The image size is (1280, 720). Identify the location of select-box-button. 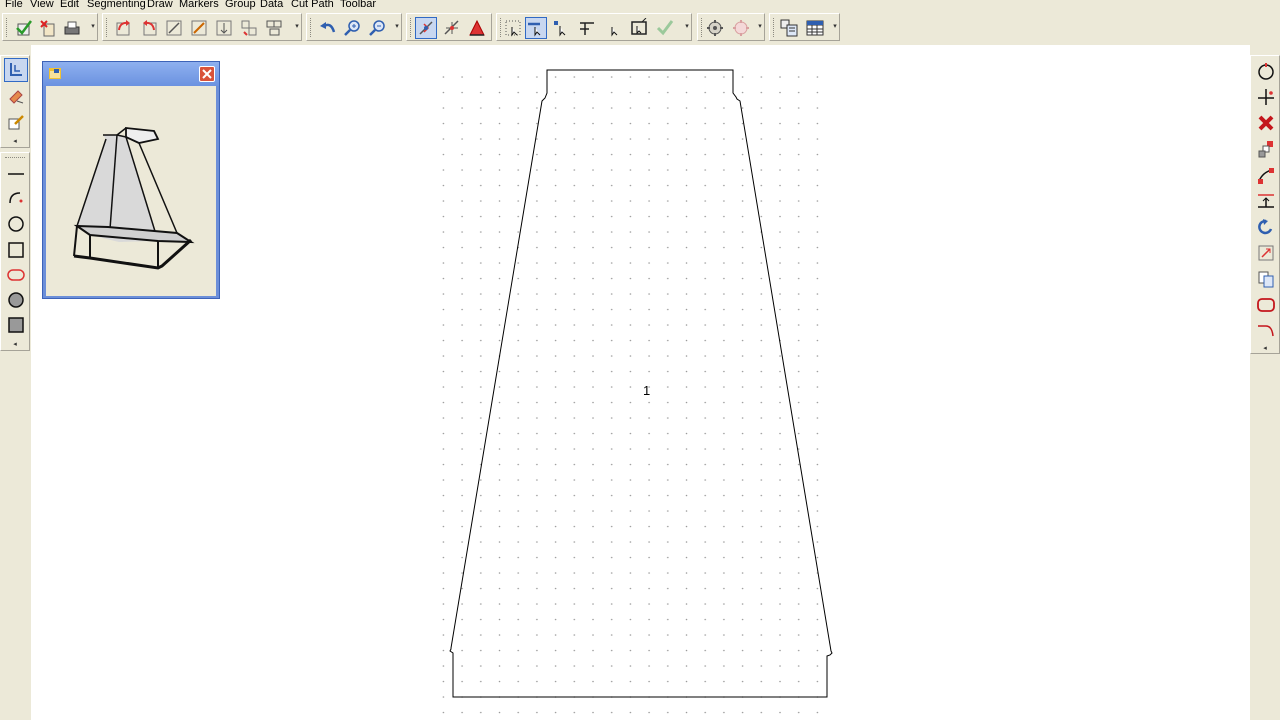
(639, 28).